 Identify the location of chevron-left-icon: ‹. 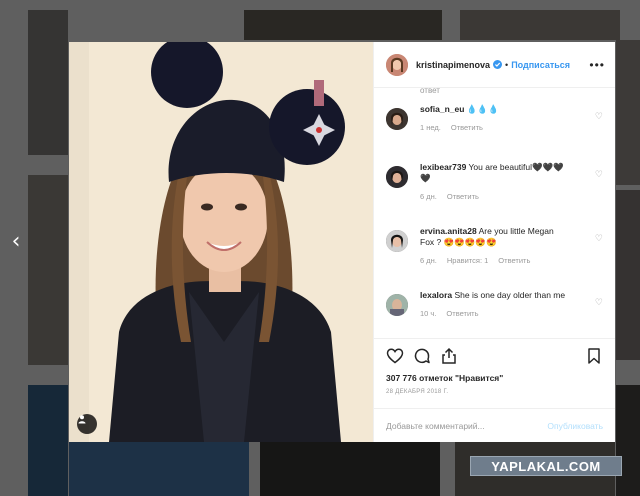
(16, 242).